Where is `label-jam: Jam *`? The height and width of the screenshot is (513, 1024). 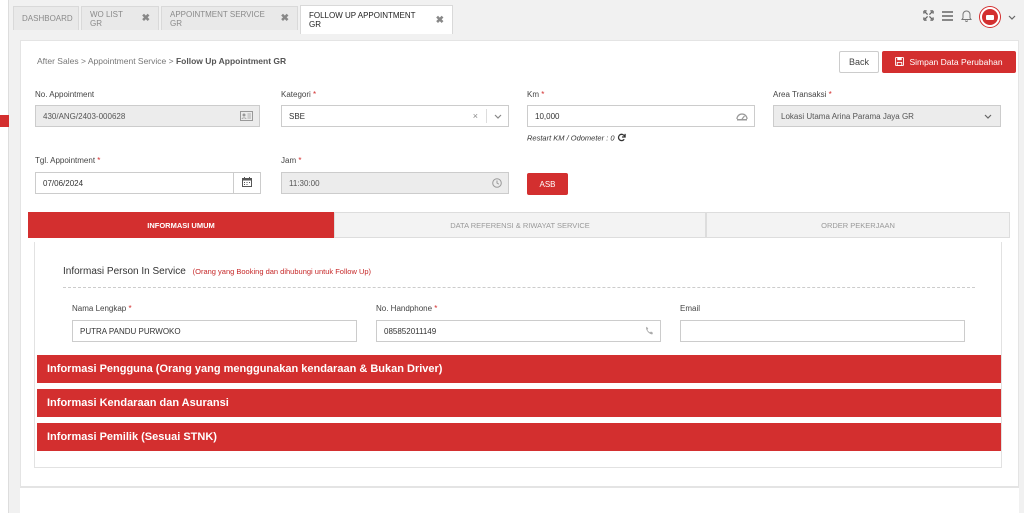
label-jam: Jam * is located at coordinates (291, 160).